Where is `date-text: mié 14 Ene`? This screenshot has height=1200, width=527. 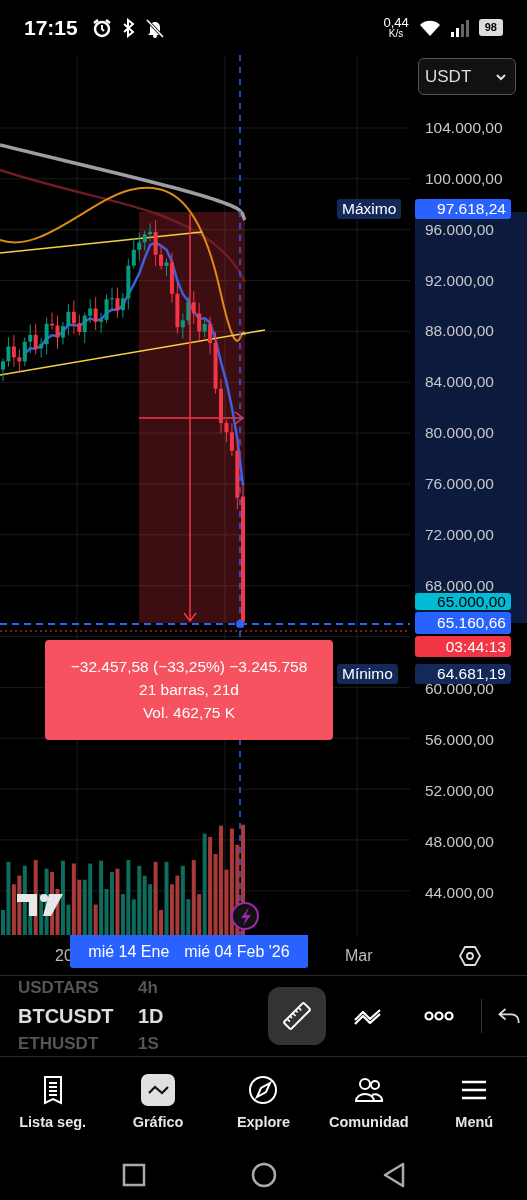
date-text: mié 14 Ene is located at coordinates (129, 951).